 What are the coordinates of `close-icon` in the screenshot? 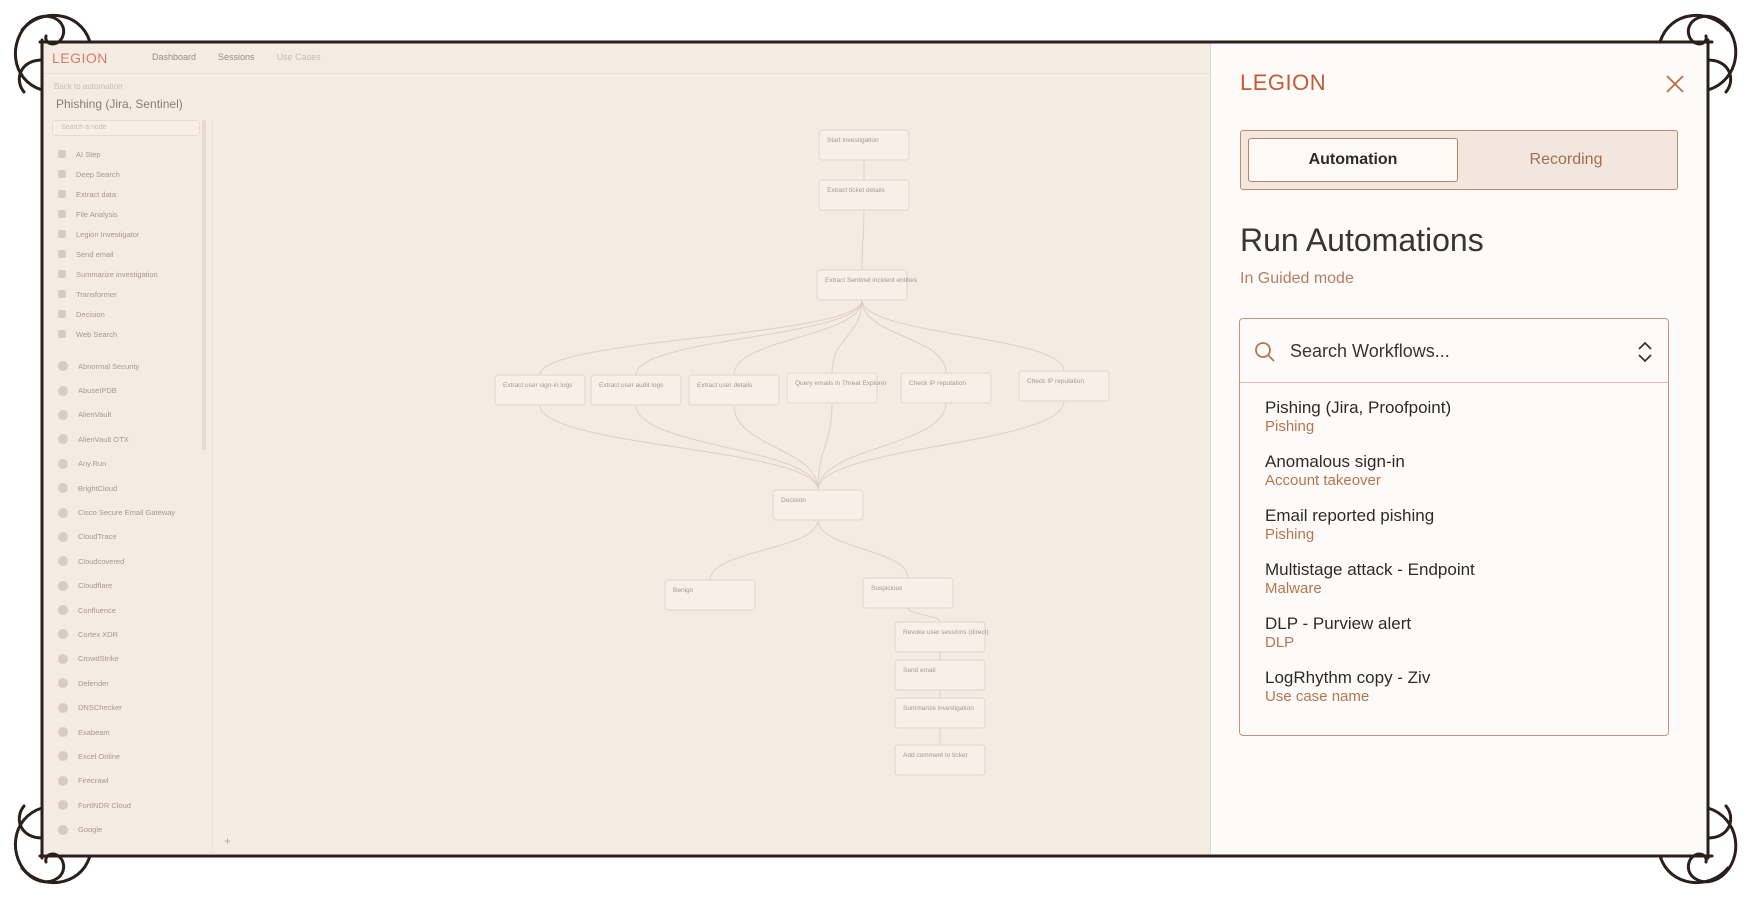 It's located at (1675, 84).